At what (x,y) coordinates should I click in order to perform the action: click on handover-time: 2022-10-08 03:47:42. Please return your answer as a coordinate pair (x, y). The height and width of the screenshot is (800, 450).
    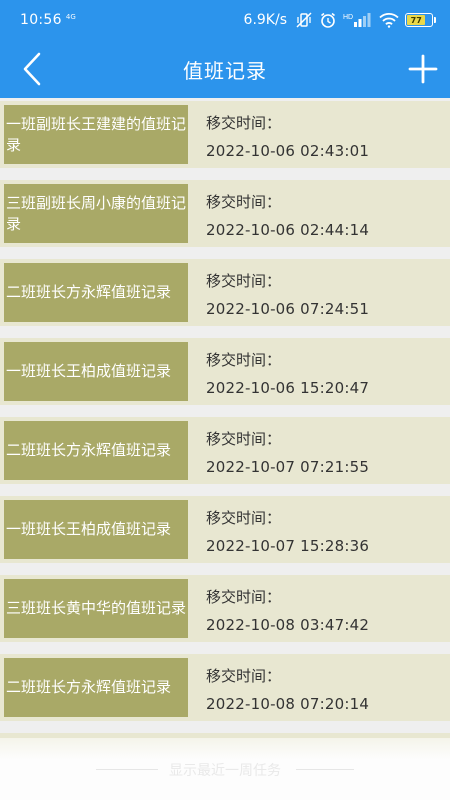
    Looking at the image, I should click on (288, 625).